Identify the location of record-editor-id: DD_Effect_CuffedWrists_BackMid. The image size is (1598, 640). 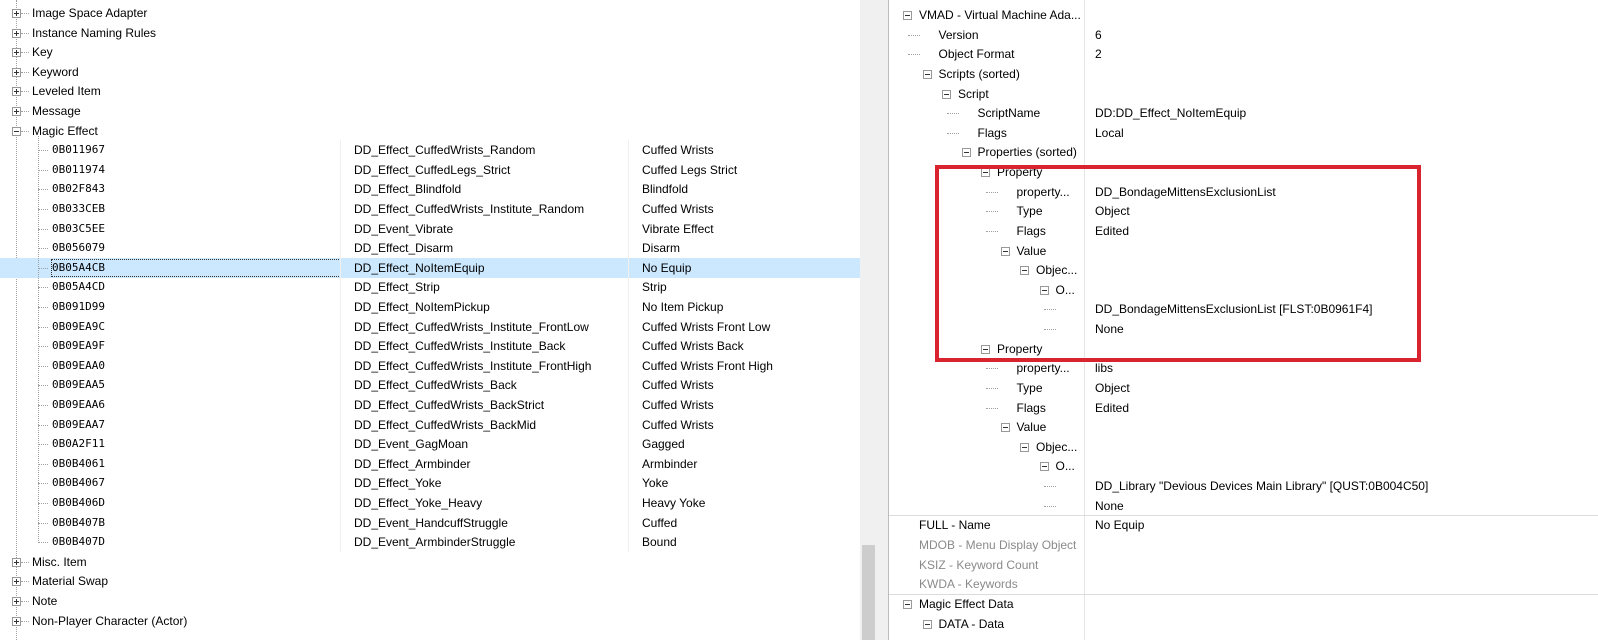
(445, 424).